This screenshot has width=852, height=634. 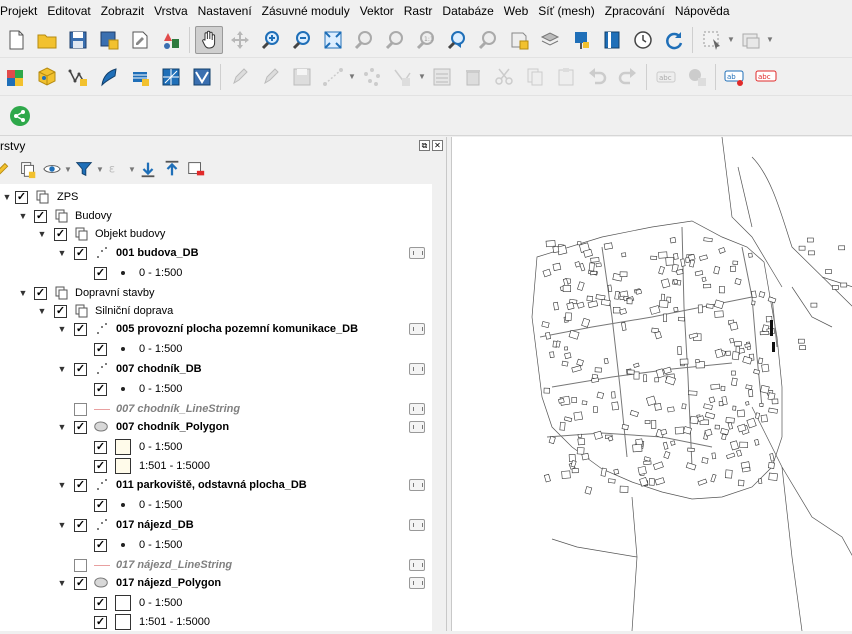 I want to click on new-geopackage-button, so click(x=47, y=77).